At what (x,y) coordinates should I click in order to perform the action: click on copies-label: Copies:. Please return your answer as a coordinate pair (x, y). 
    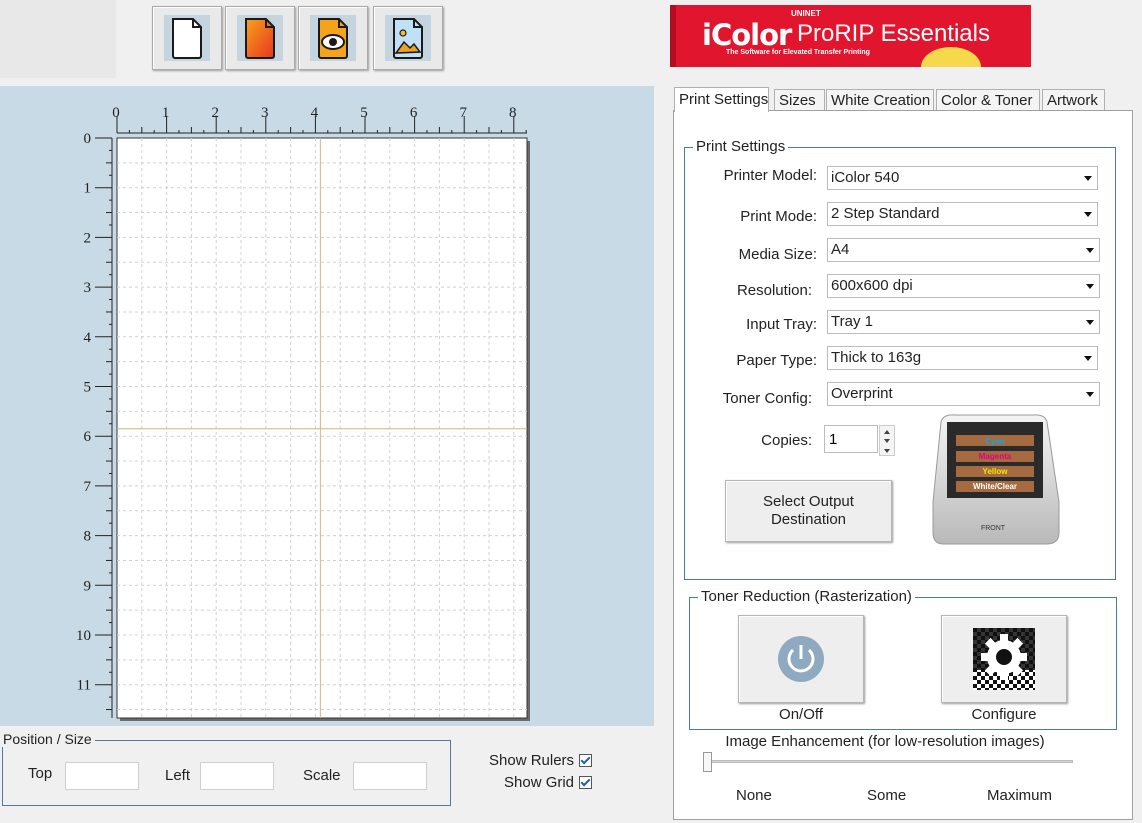
    Looking at the image, I should click on (786, 440).